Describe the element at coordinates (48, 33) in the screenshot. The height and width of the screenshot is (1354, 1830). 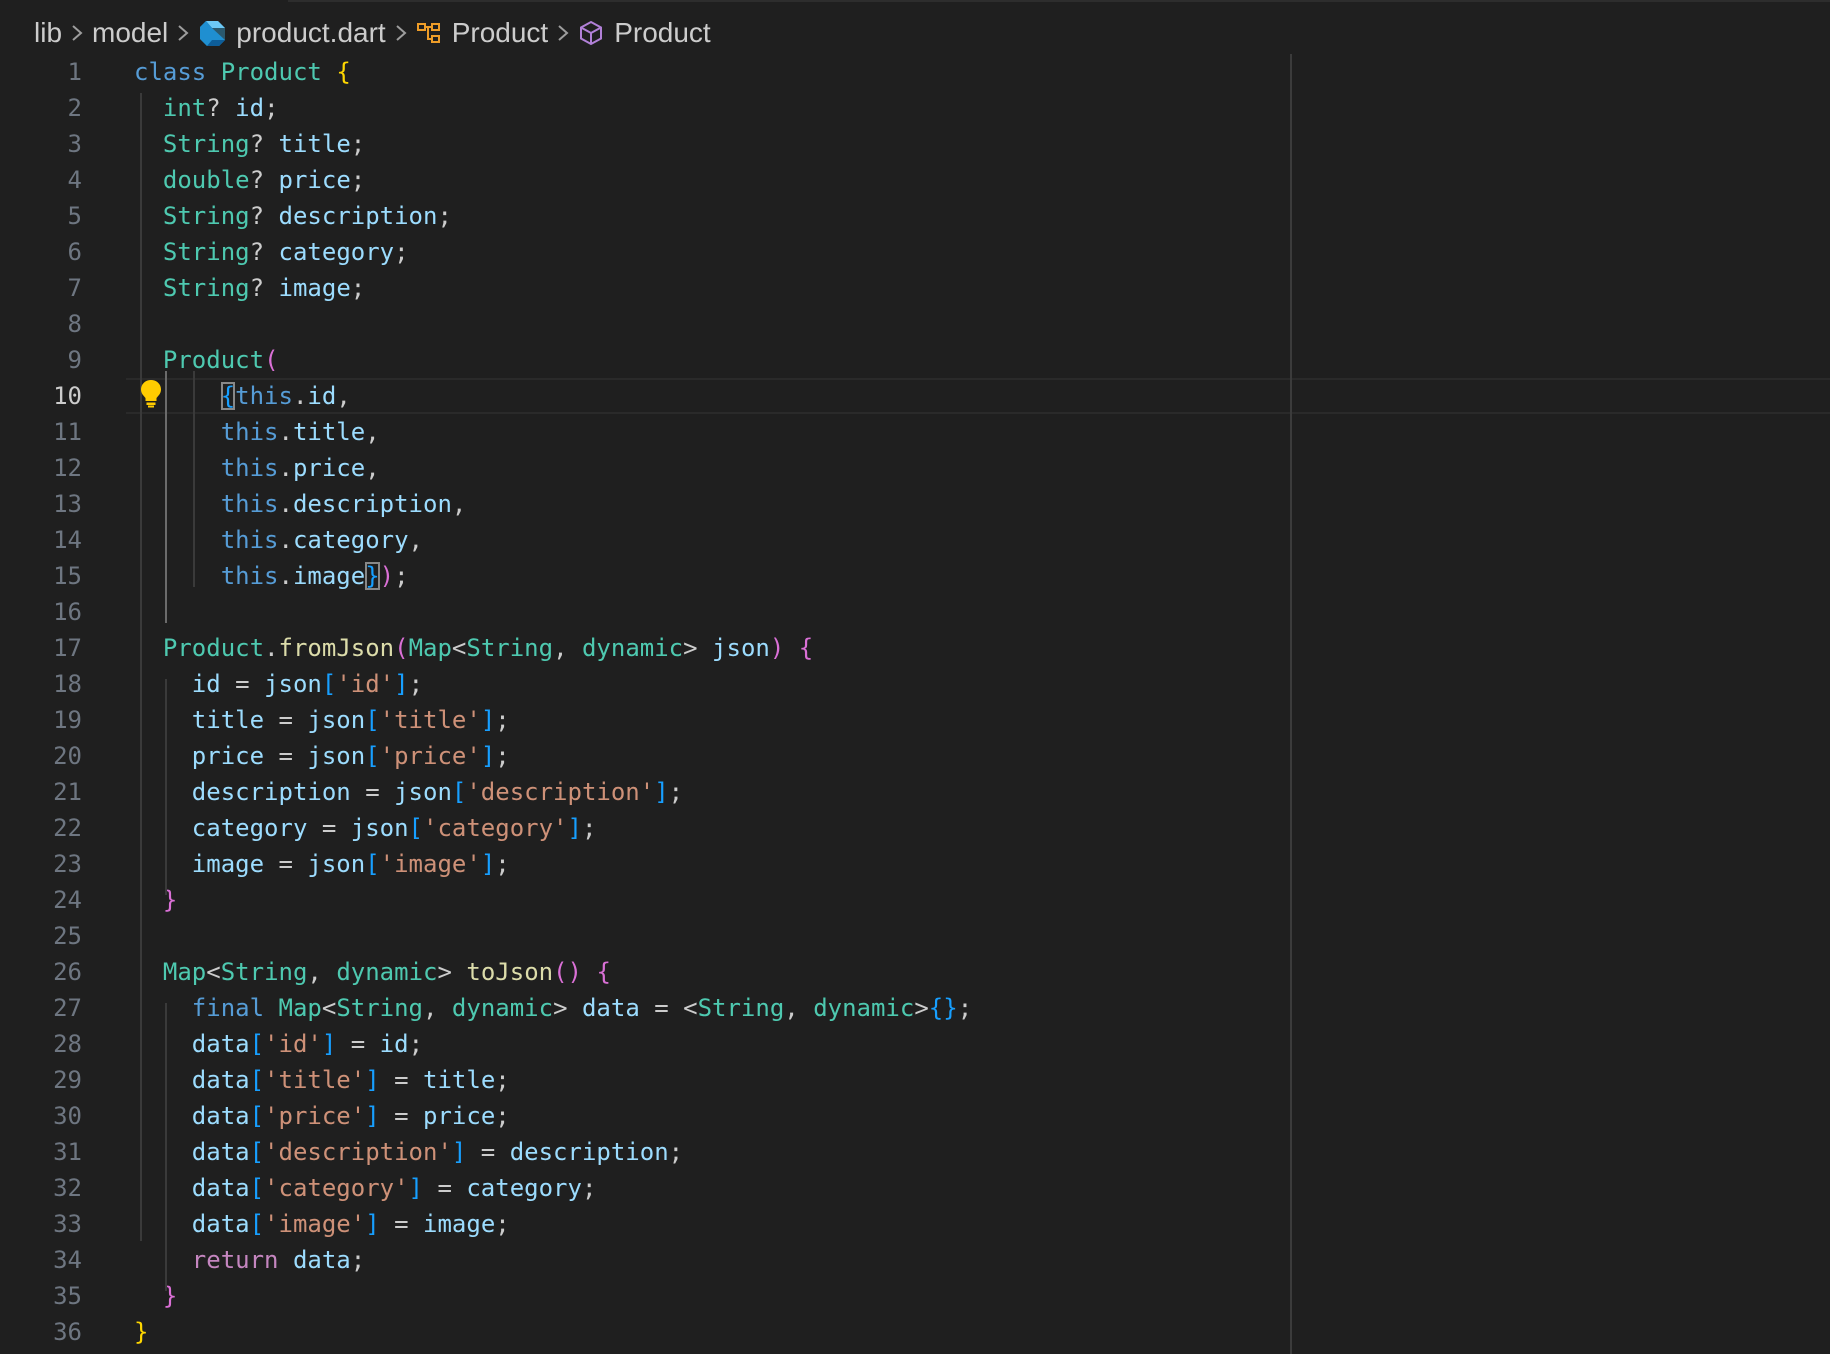
I see `breadcrumb-item-lib: lib` at that location.